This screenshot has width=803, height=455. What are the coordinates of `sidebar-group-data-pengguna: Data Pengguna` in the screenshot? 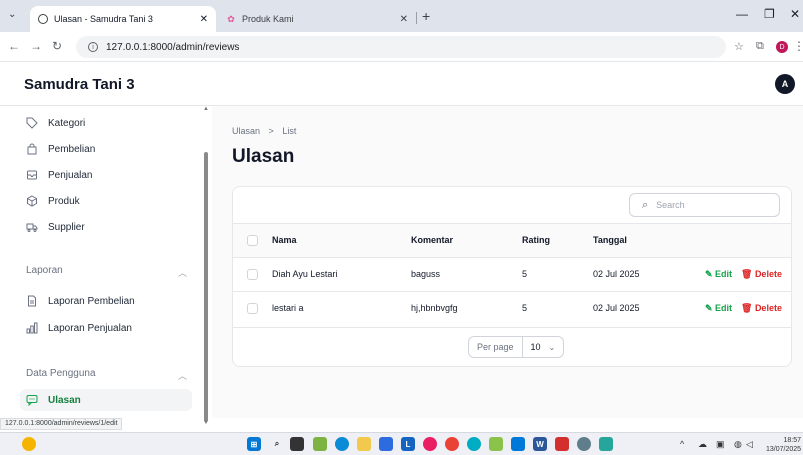 It's located at (61, 373).